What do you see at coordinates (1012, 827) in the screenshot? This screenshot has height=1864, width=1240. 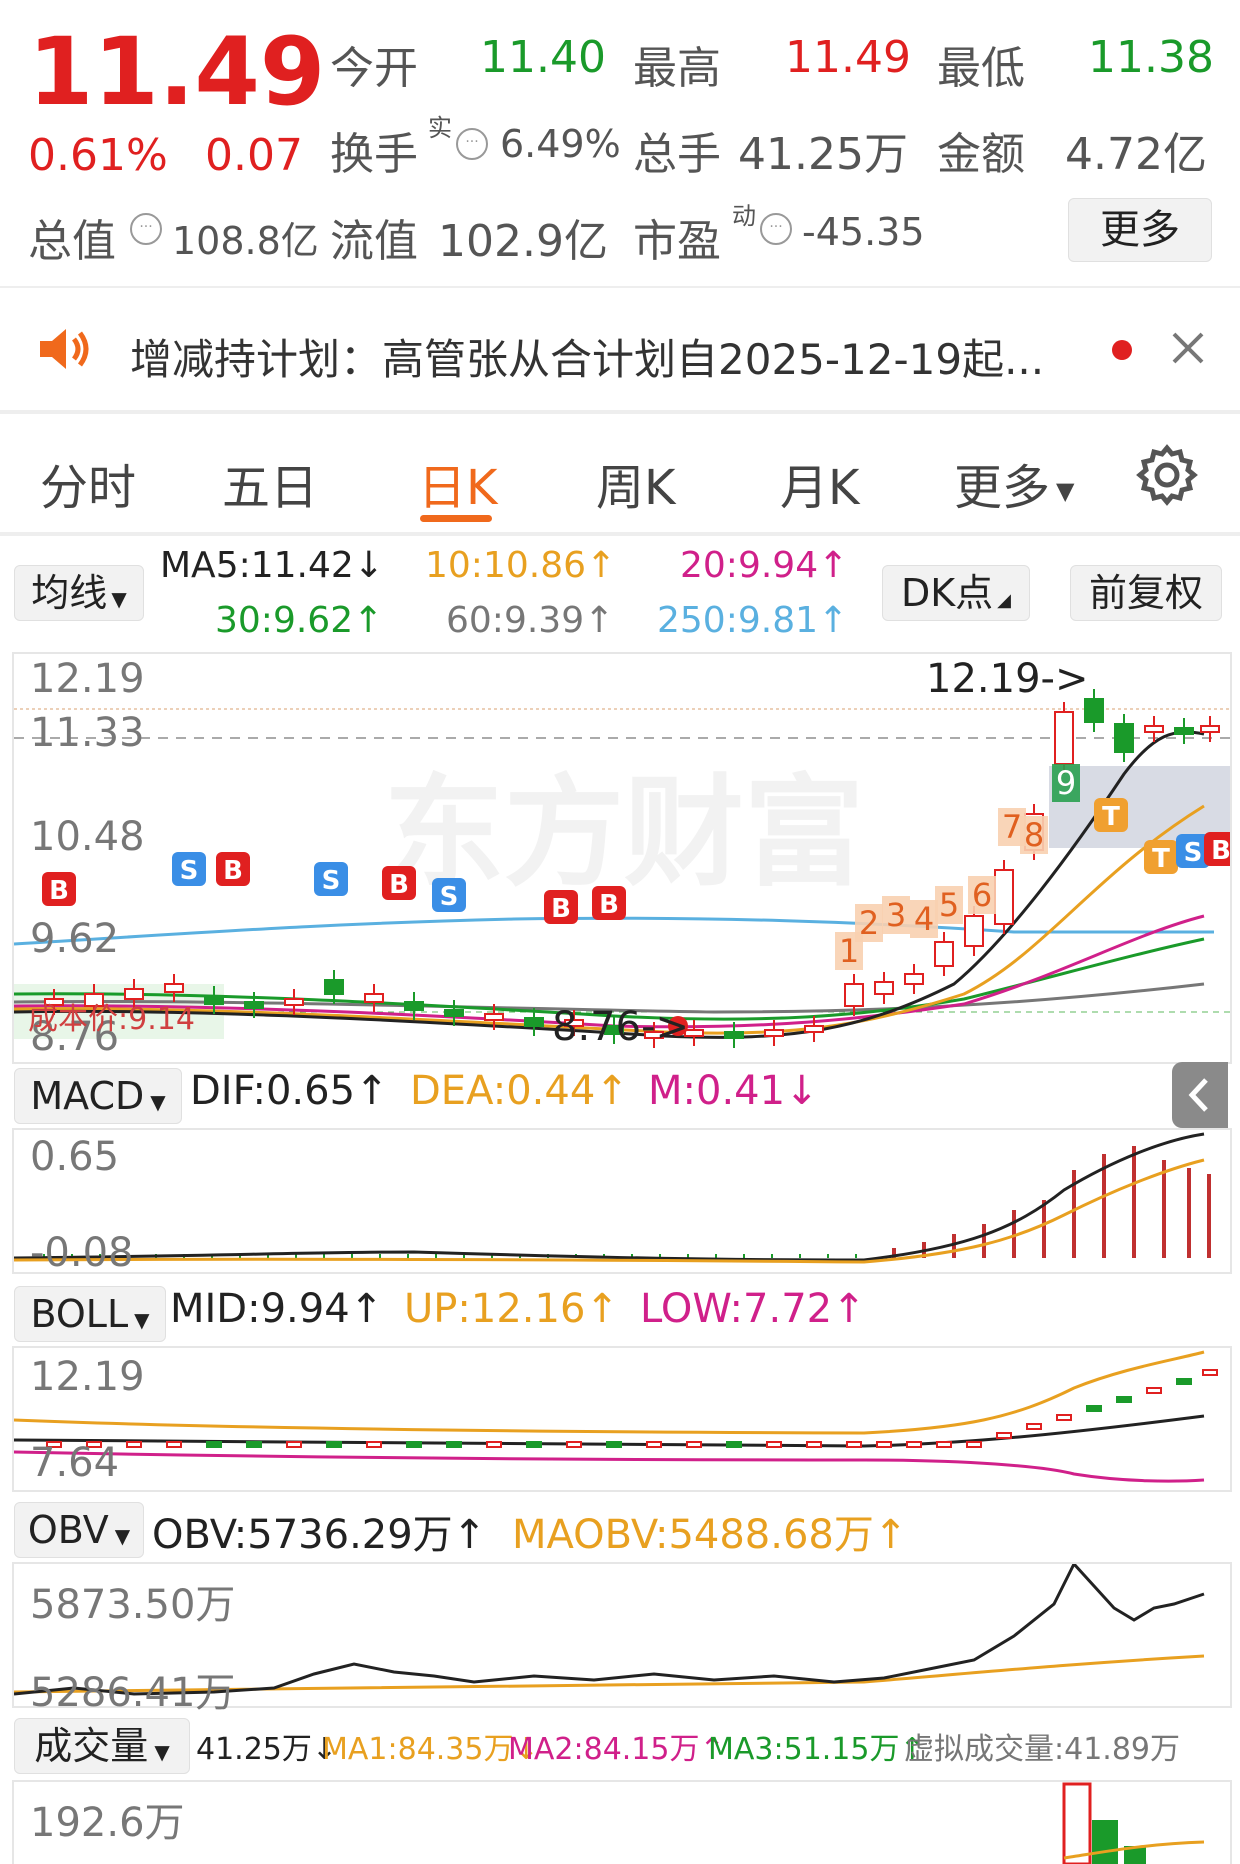 I see `sequence-marker-label: 7` at bounding box center [1012, 827].